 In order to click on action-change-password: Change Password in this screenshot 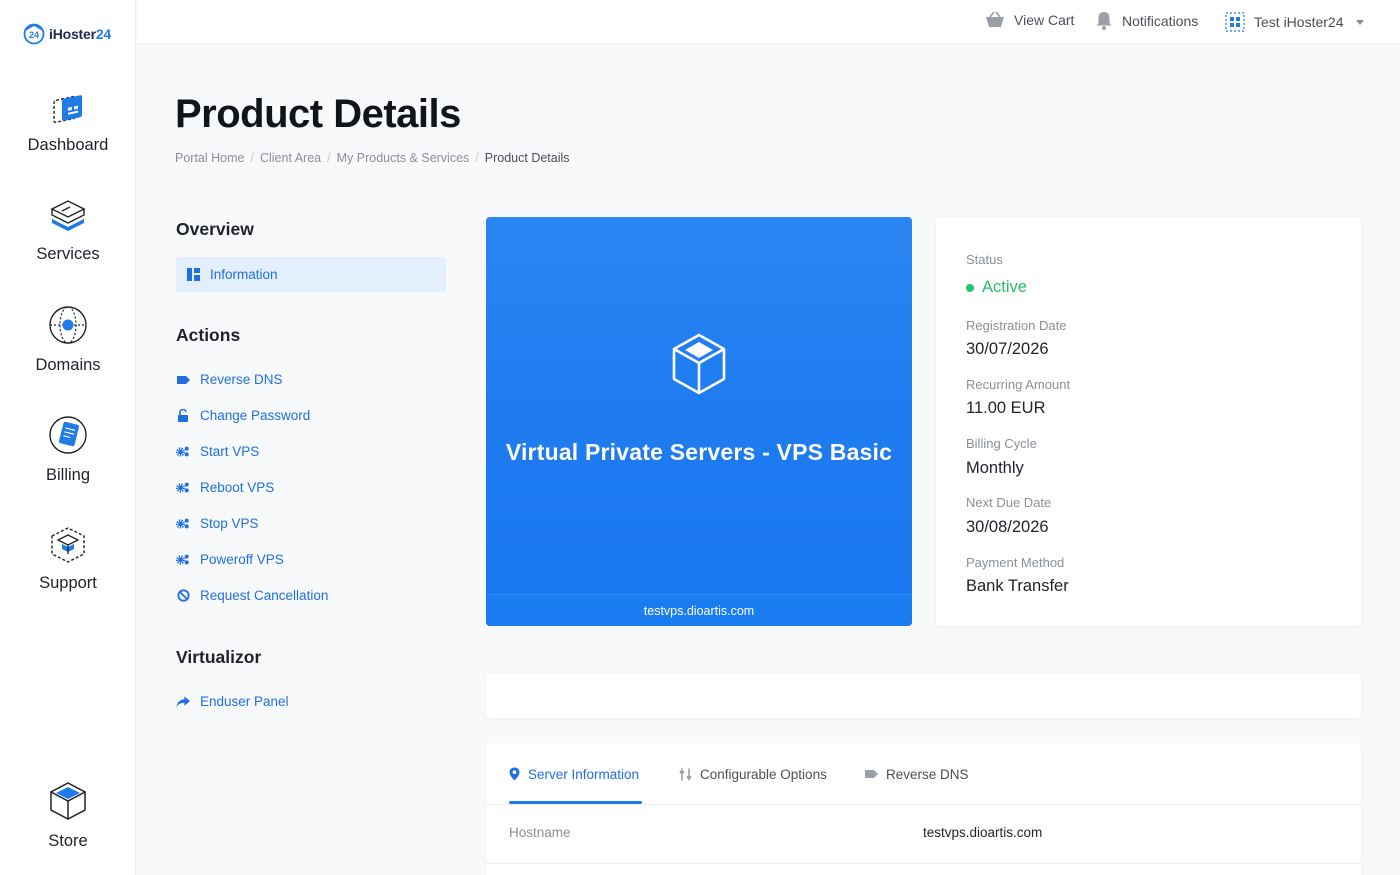, I will do `click(243, 415)`.